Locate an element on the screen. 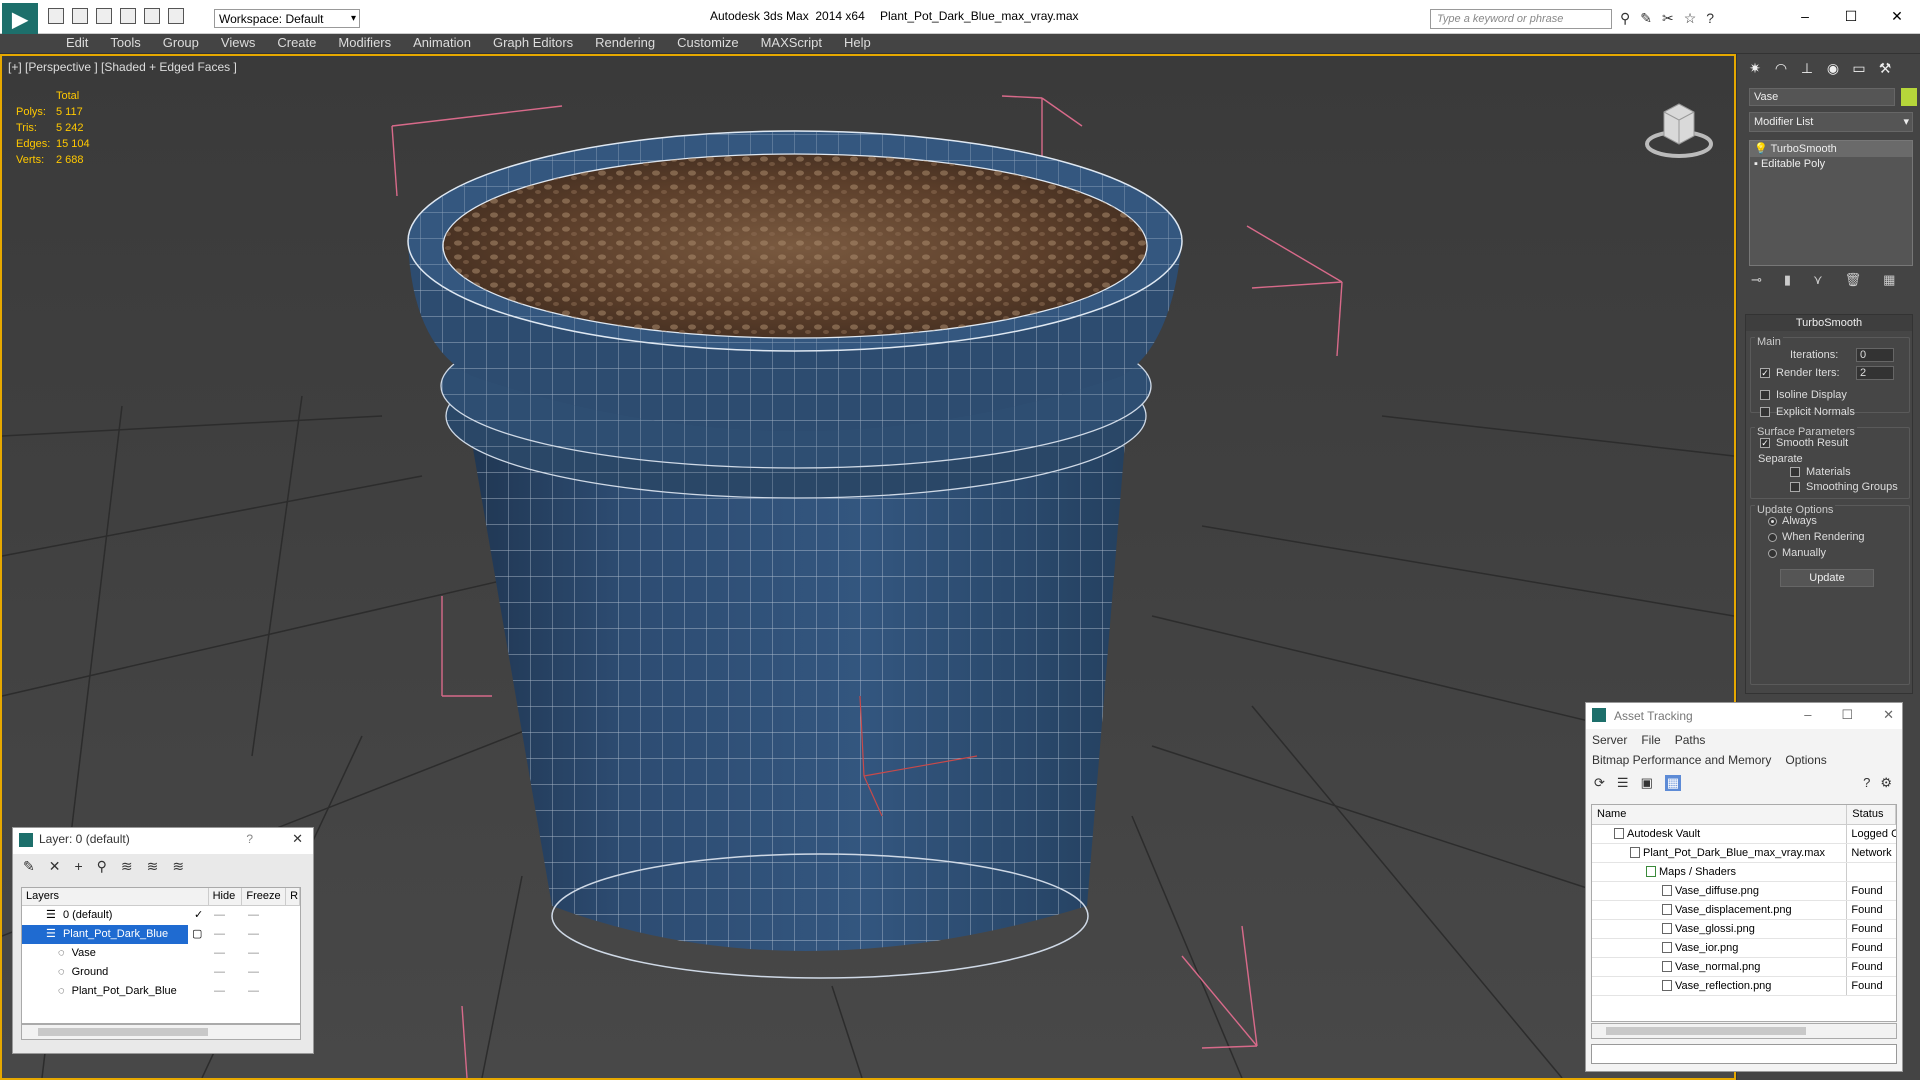  list-view-icon: ☰ is located at coordinates (1623, 783).